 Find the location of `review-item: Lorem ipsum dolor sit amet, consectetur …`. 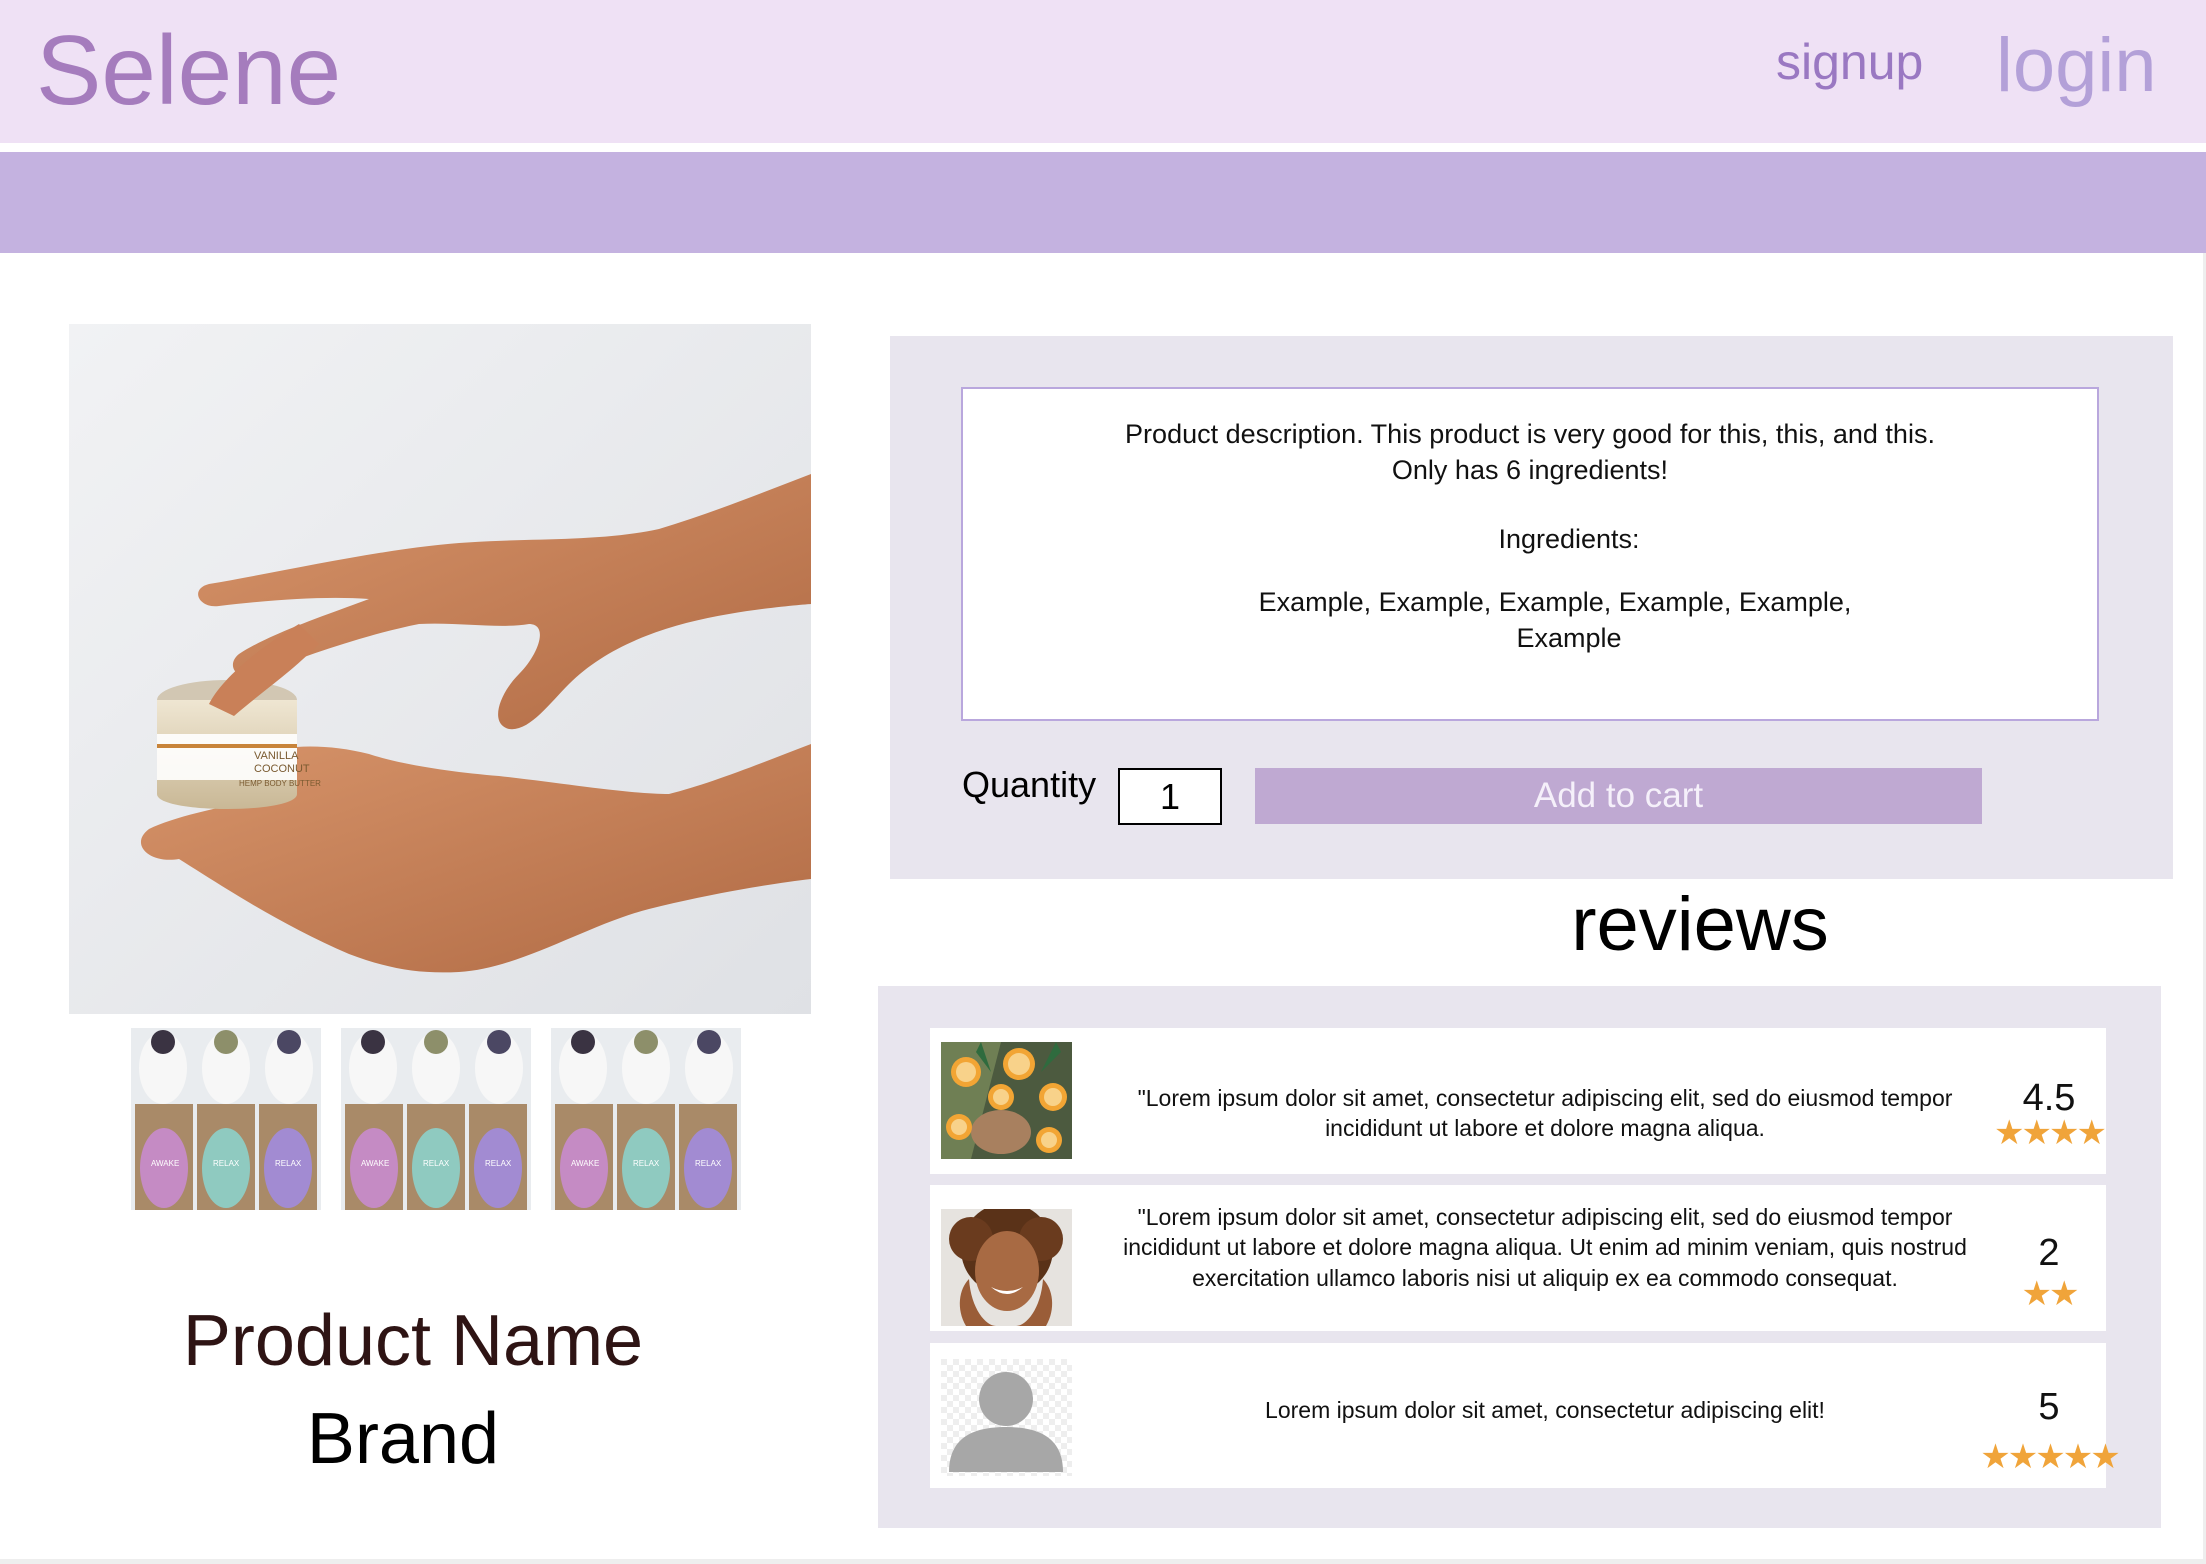

review-item: Lorem ipsum dolor sit amet, consectetur … is located at coordinates (1525, 1415).